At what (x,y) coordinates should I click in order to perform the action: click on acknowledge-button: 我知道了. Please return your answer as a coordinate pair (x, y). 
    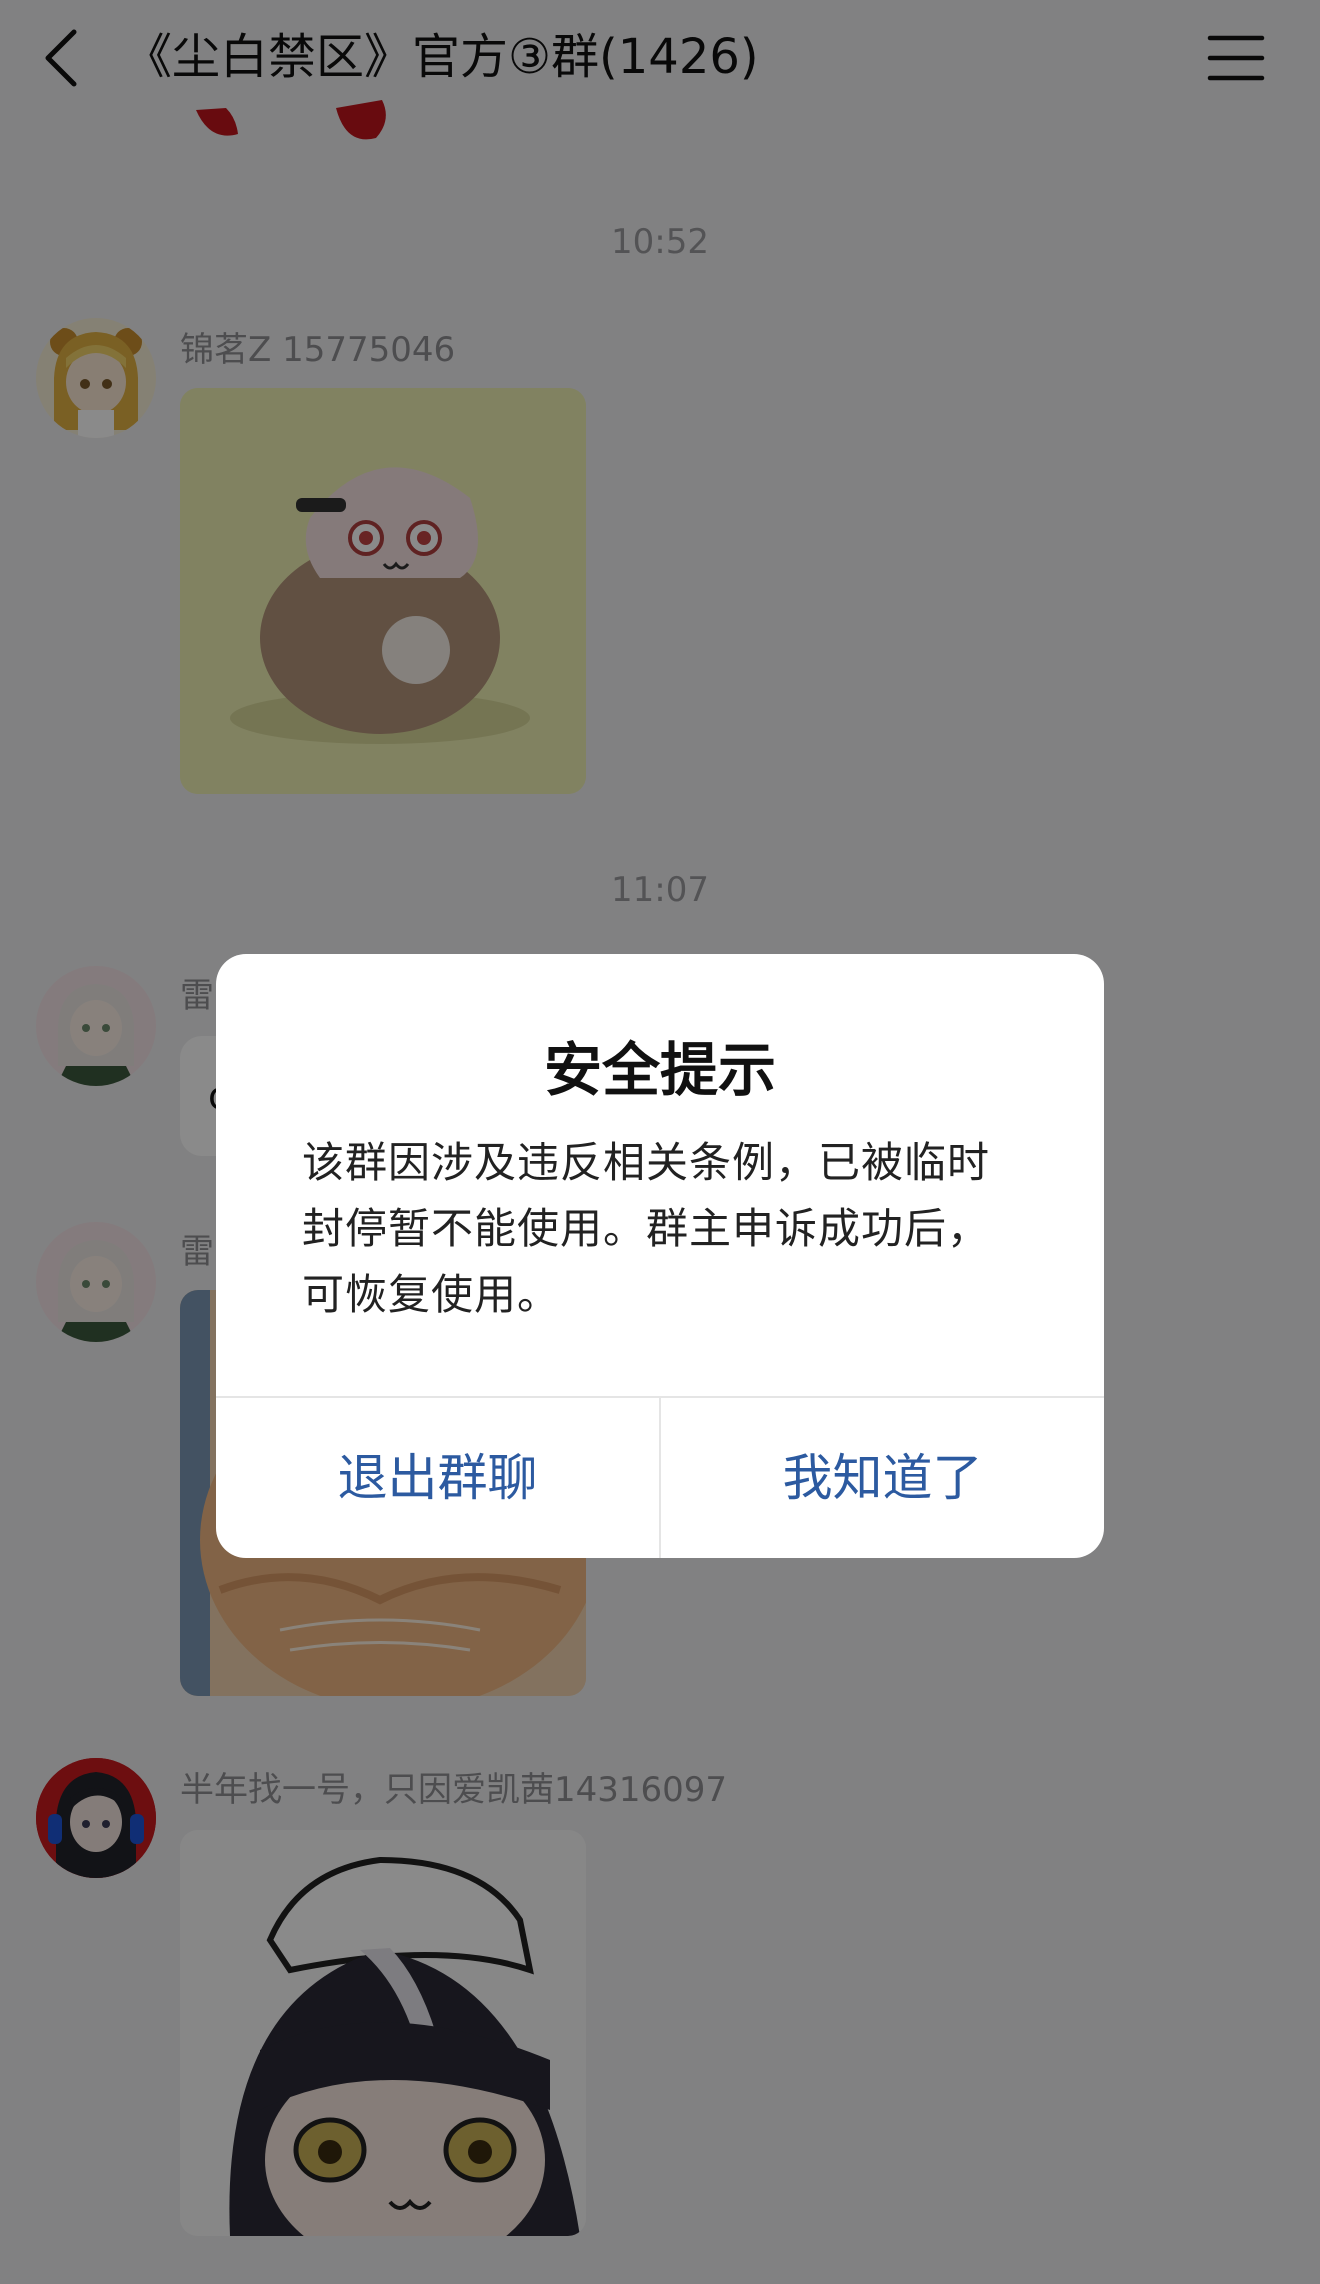
    Looking at the image, I should click on (882, 1478).